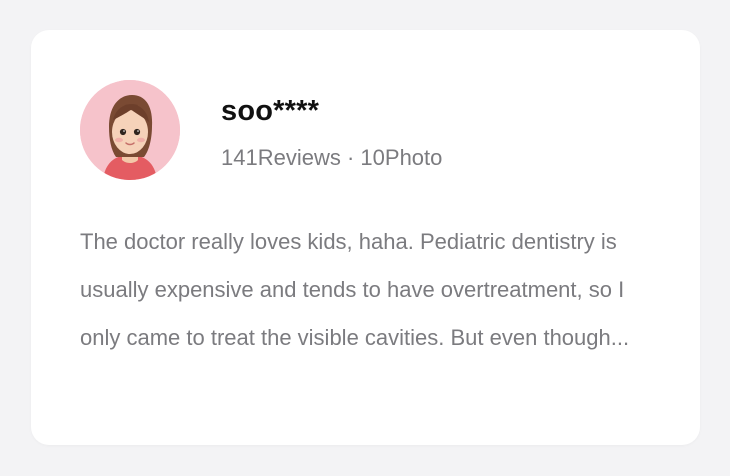 The image size is (730, 476). I want to click on user-avatar-icon, so click(130, 130).